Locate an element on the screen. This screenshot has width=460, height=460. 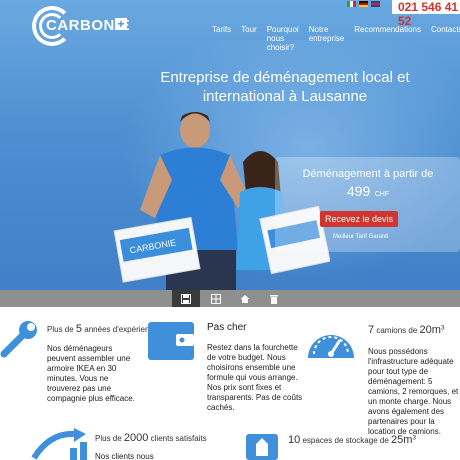
clients-prefix: Plus de is located at coordinates (108, 438).